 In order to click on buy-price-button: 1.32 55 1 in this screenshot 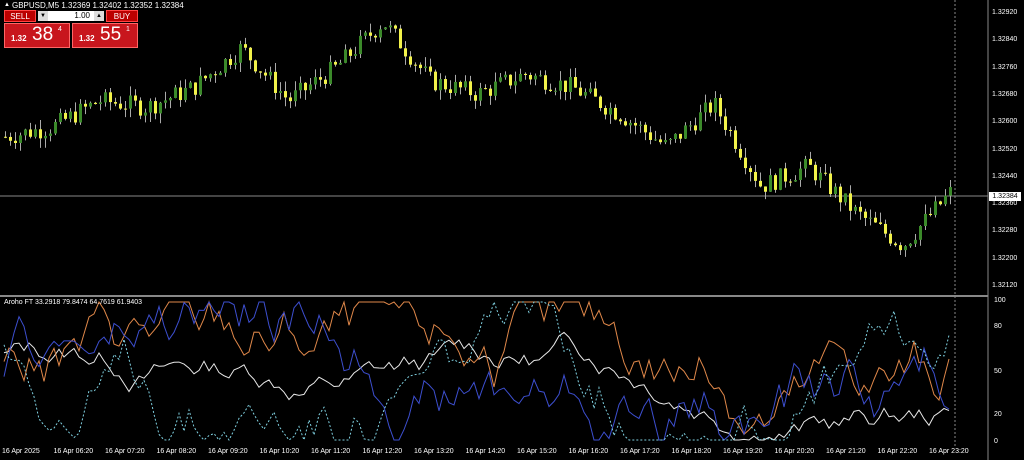, I will do `click(105, 35)`.